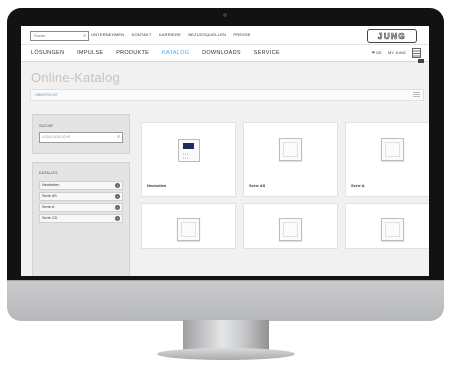 The height and width of the screenshot is (367, 449). I want to click on catalog-item-serie-as: Serie AS ›, so click(81, 196).